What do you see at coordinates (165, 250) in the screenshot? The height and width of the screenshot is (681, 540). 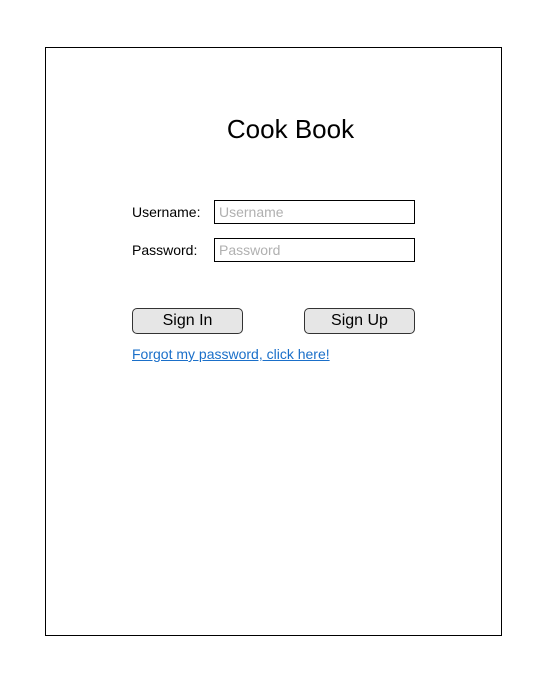 I see `password-label: Password:` at bounding box center [165, 250].